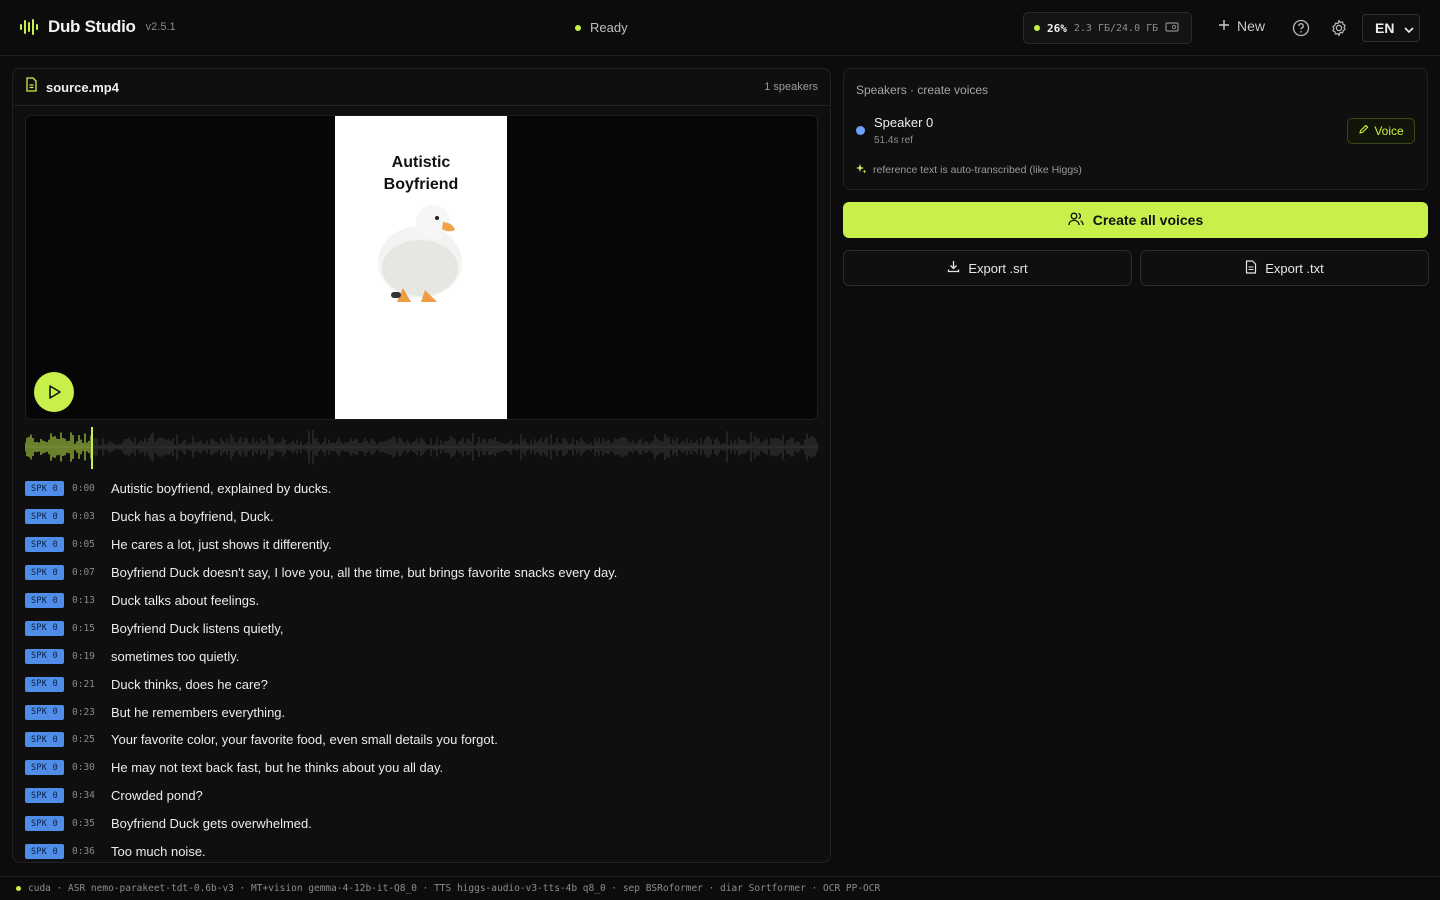  What do you see at coordinates (192, 516) in the screenshot?
I see `transcript-text: Duck has a boyfriend, Duck.` at bounding box center [192, 516].